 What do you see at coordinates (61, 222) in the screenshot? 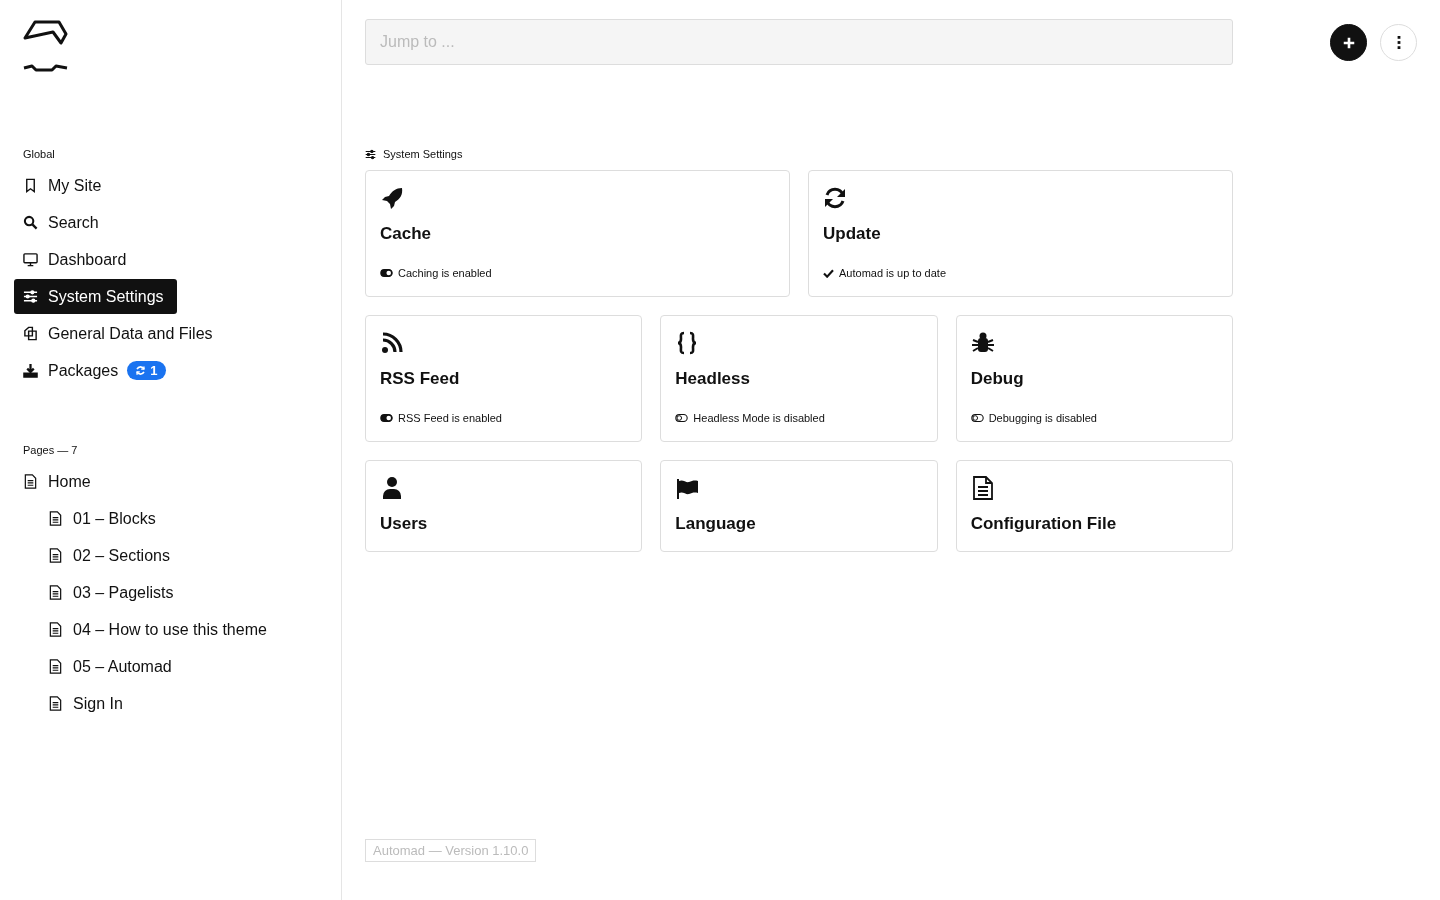
I see `nav-item: Search` at bounding box center [61, 222].